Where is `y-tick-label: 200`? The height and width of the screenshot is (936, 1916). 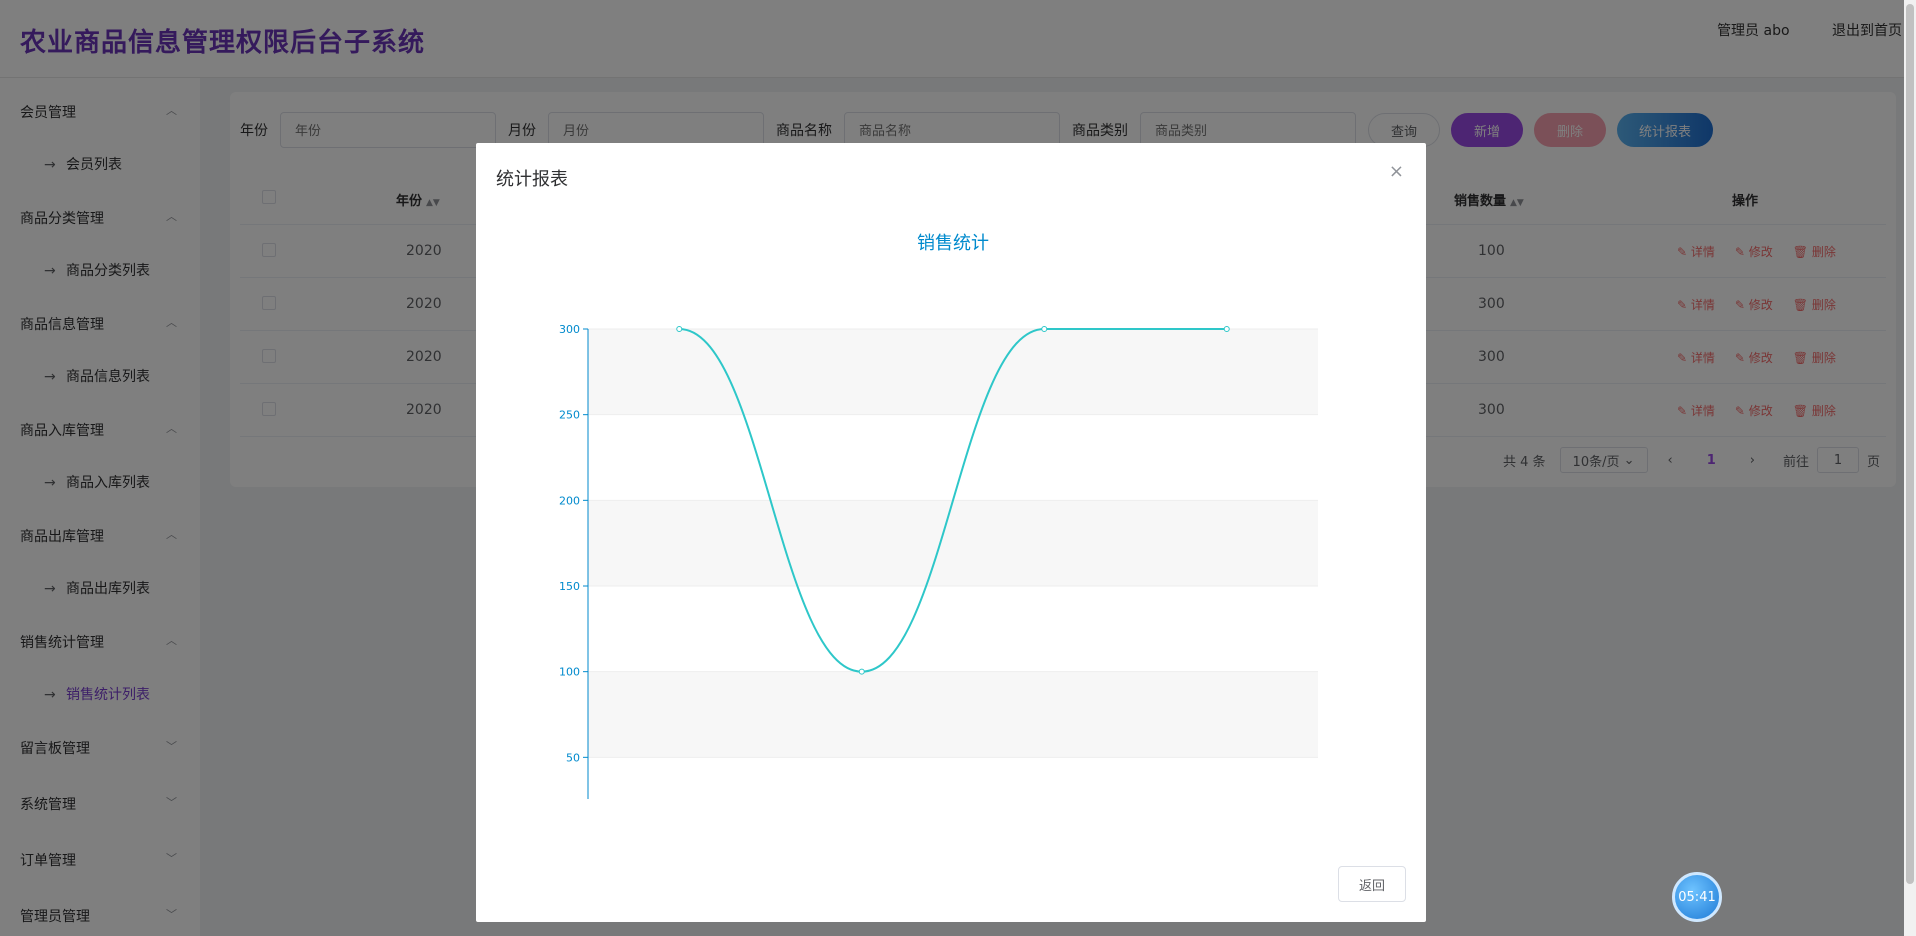 y-tick-label: 200 is located at coordinates (569, 500).